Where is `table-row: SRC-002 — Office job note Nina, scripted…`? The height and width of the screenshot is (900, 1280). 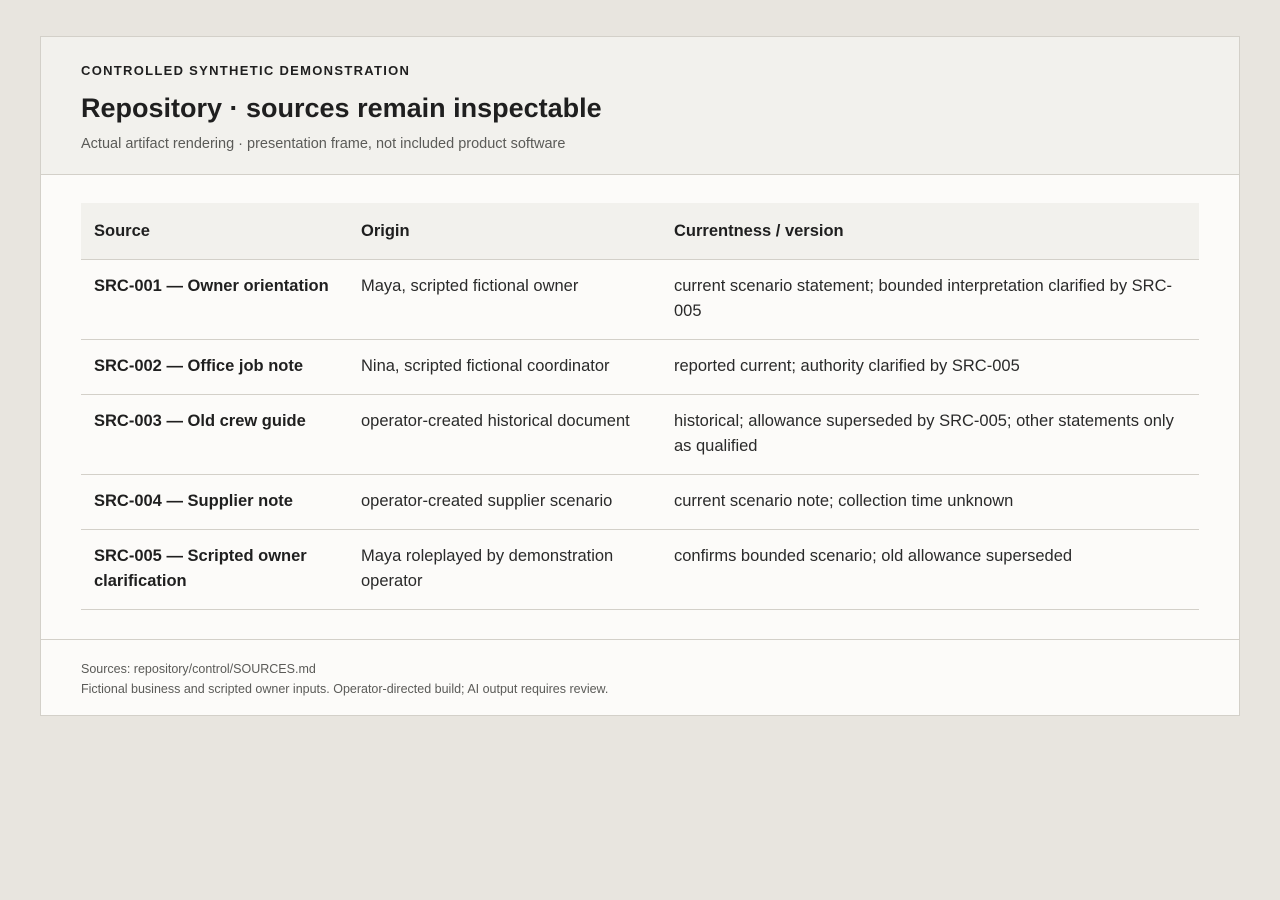 table-row: SRC-002 — Office job note Nina, scripted… is located at coordinates (640, 367).